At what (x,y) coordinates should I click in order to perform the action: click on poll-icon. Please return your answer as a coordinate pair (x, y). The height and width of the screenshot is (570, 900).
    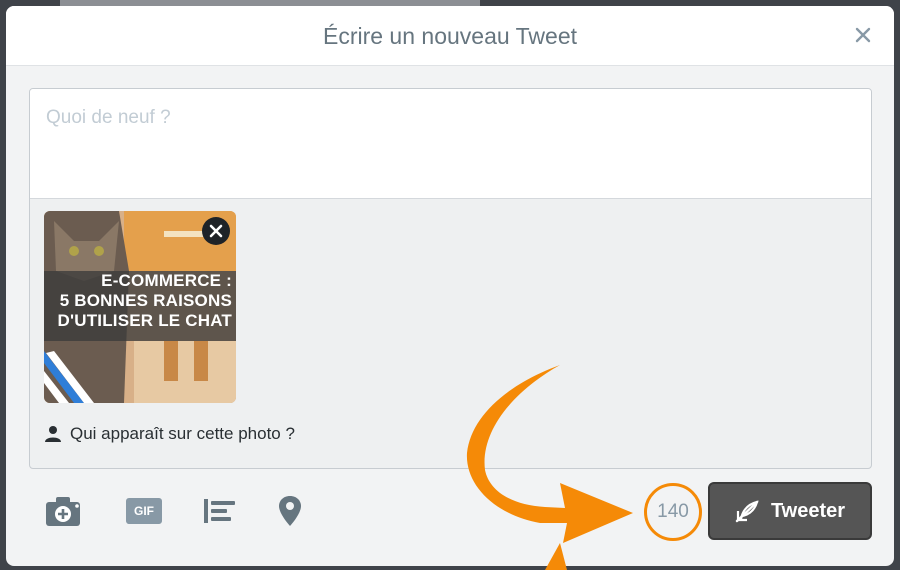
    Looking at the image, I should click on (219, 511).